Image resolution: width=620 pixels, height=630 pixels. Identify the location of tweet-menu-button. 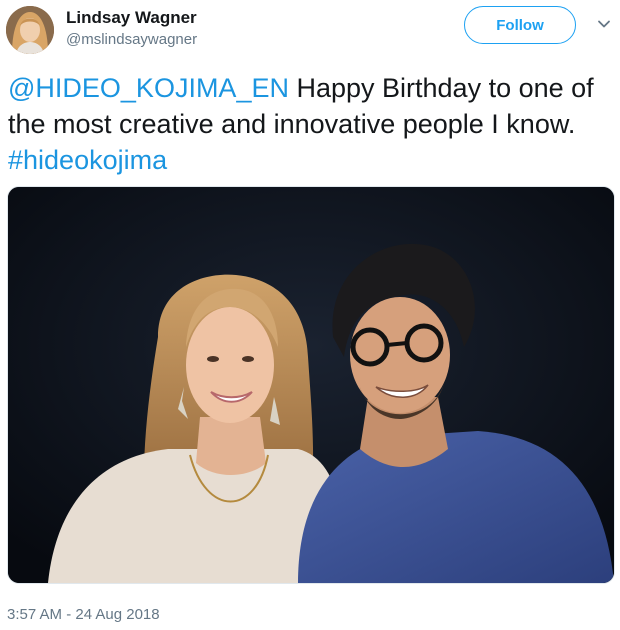
(604, 24).